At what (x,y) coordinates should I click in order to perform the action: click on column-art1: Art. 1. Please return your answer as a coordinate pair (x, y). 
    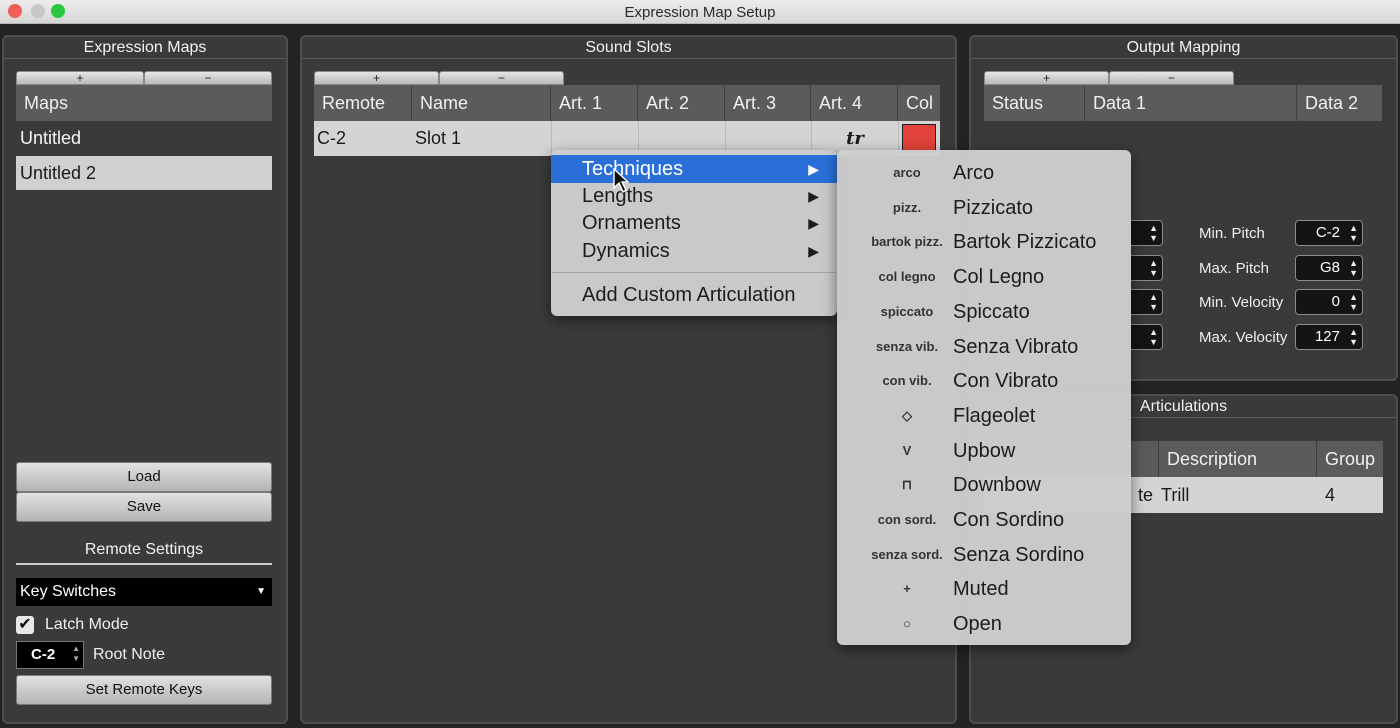
    Looking at the image, I should click on (594, 103).